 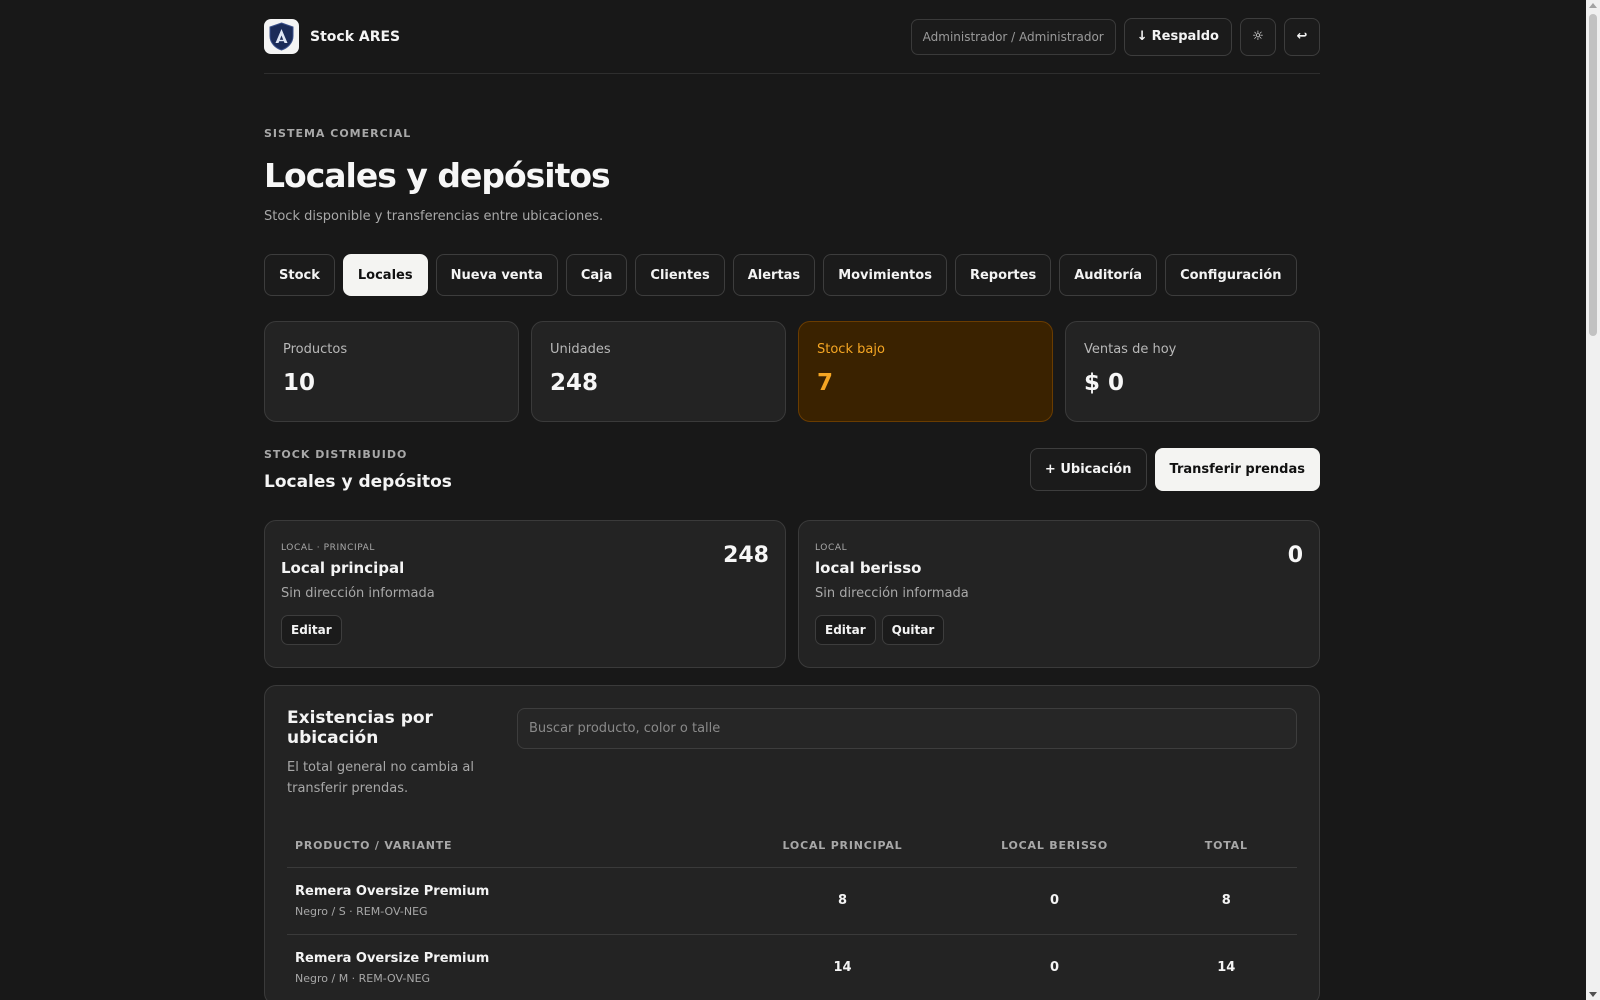 What do you see at coordinates (336, 454) in the screenshot?
I see `section-eyebrow: STOCK DISTRIBUIDO` at bounding box center [336, 454].